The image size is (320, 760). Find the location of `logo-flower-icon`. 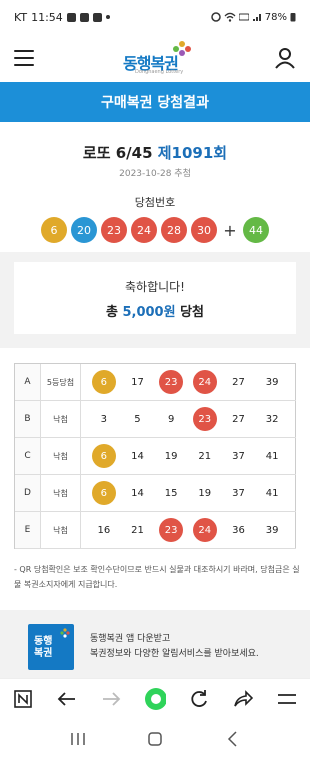

logo-flower-icon is located at coordinates (182, 48).